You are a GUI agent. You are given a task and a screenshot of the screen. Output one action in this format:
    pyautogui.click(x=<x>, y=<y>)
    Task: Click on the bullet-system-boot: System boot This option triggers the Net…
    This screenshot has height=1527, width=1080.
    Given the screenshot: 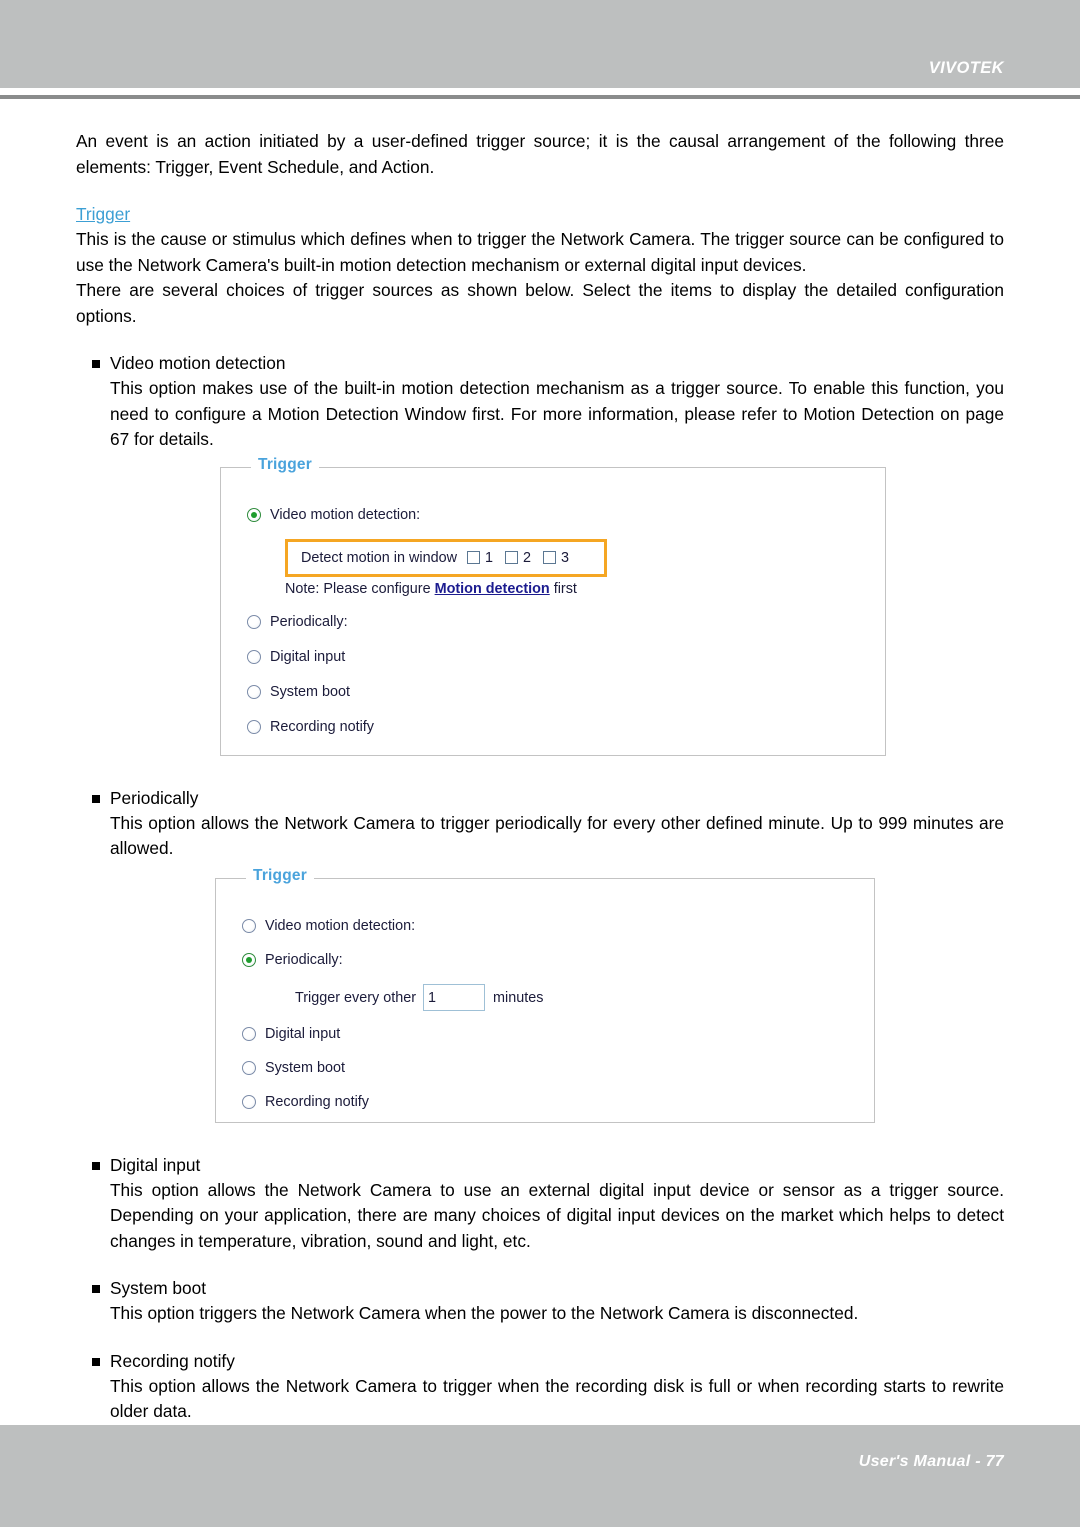 What is the action you would take?
    pyautogui.click(x=540, y=1301)
    